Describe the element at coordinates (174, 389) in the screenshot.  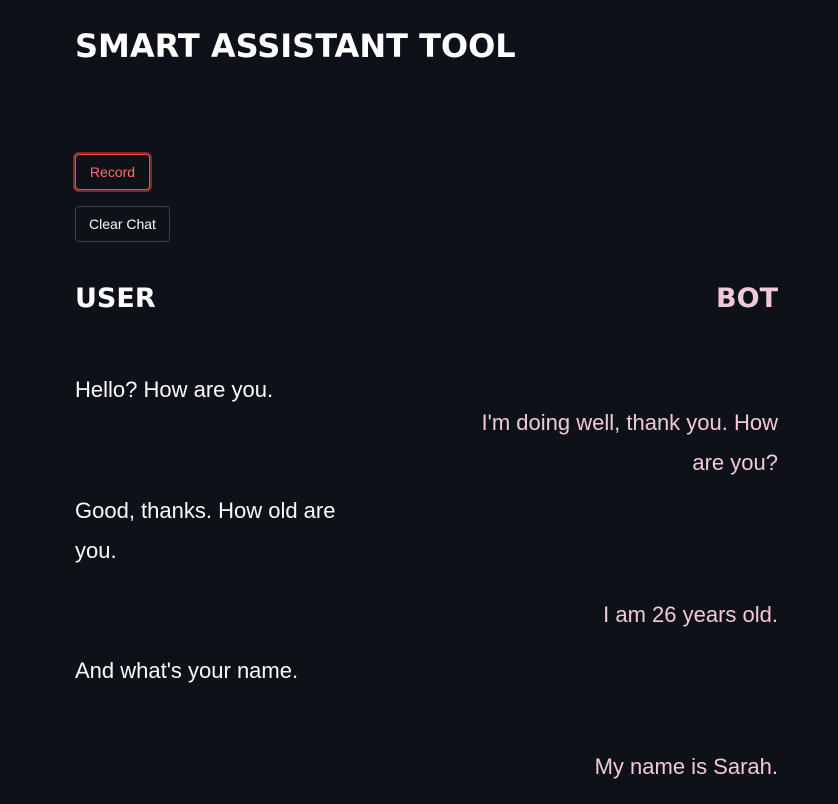
I see `user-message: Hello? How are you.` at that location.